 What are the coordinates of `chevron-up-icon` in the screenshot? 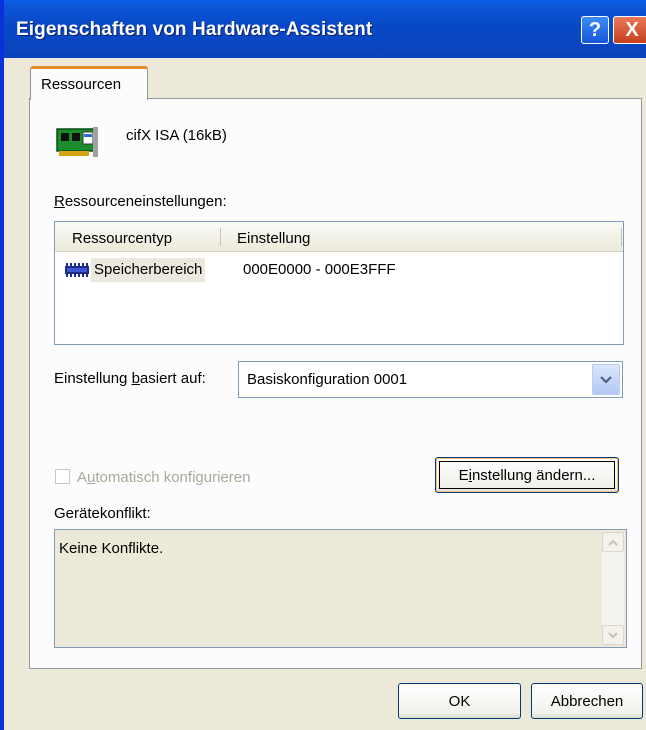 It's located at (613, 542).